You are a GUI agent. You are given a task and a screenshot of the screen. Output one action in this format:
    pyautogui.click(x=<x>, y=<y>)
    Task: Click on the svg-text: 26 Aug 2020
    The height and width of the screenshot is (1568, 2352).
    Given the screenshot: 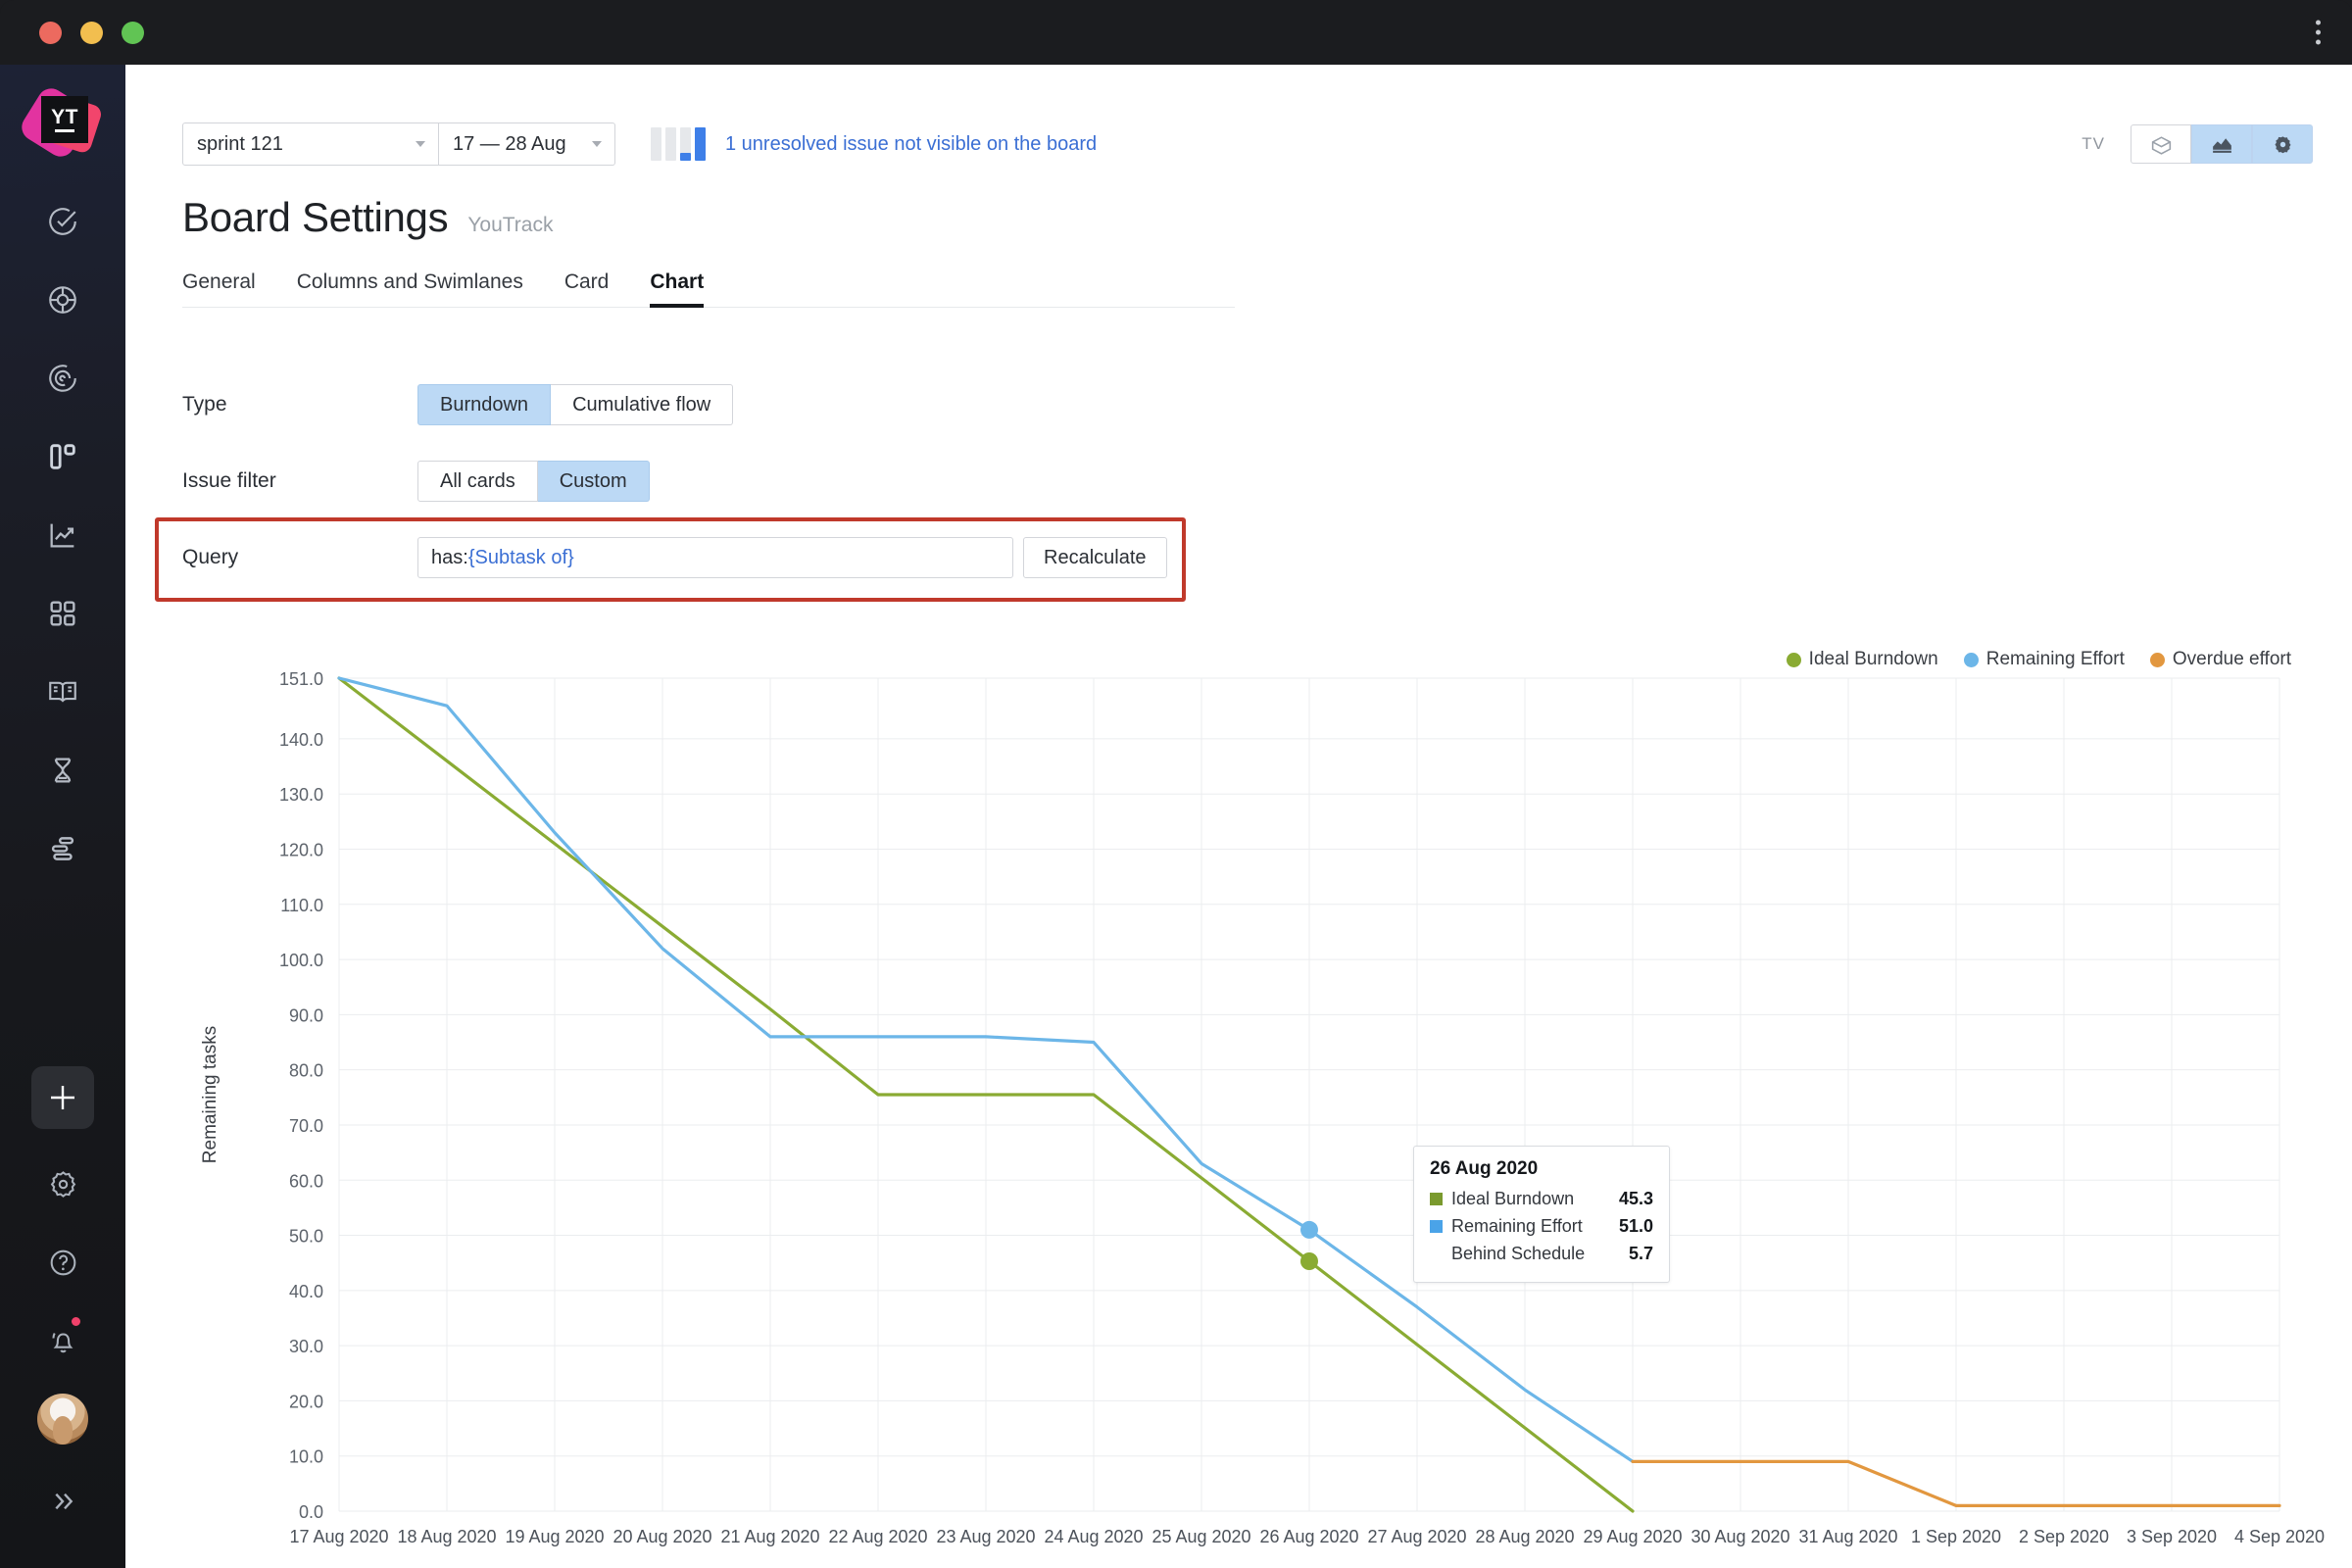 What is the action you would take?
    pyautogui.click(x=1308, y=1536)
    